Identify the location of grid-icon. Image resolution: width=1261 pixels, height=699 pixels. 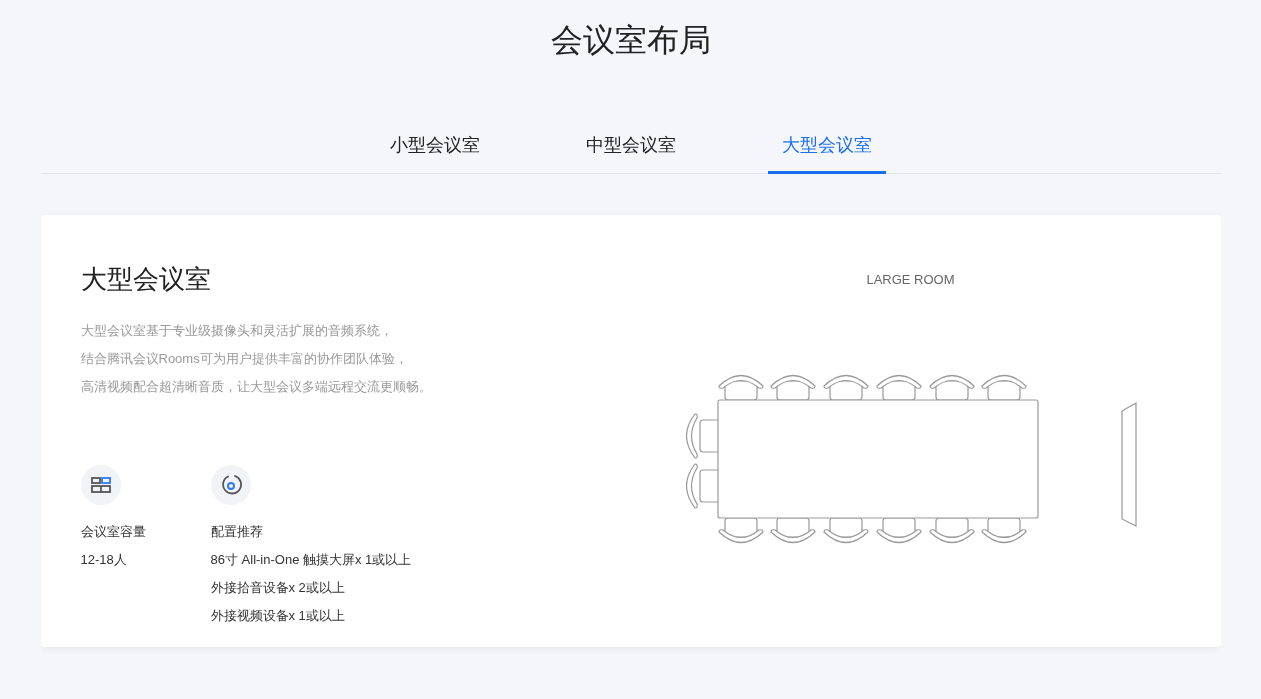
(100, 485).